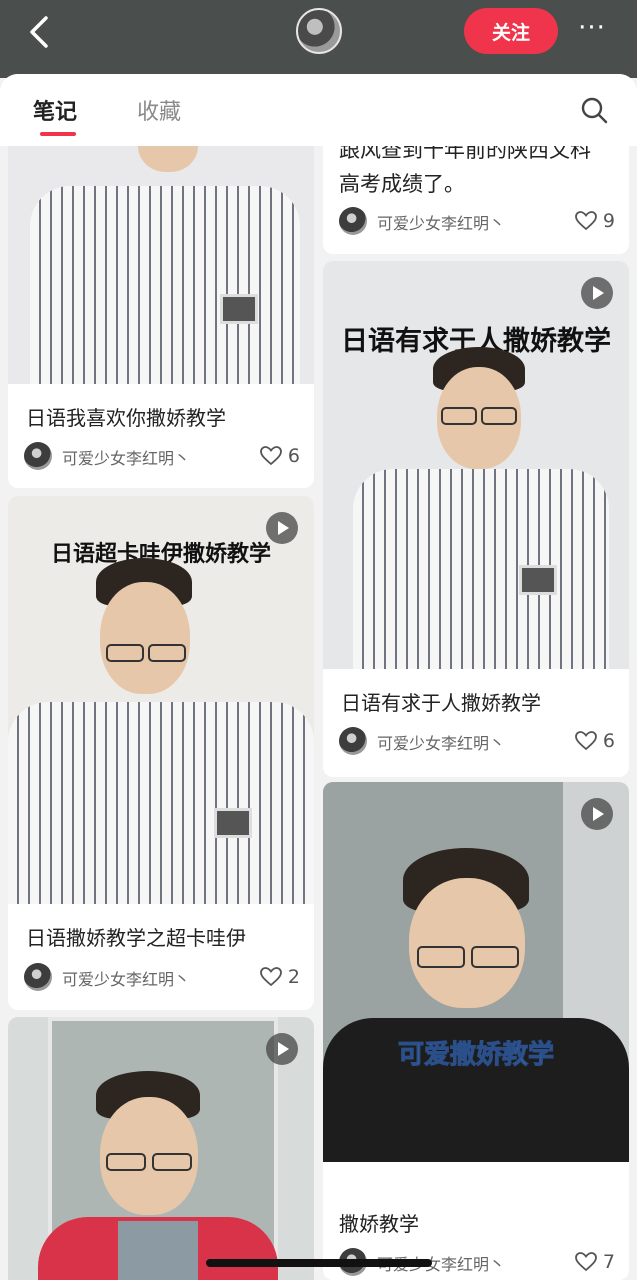 This screenshot has height=1280, width=637. I want to click on note-title: 撒娇教学, so click(379, 1224).